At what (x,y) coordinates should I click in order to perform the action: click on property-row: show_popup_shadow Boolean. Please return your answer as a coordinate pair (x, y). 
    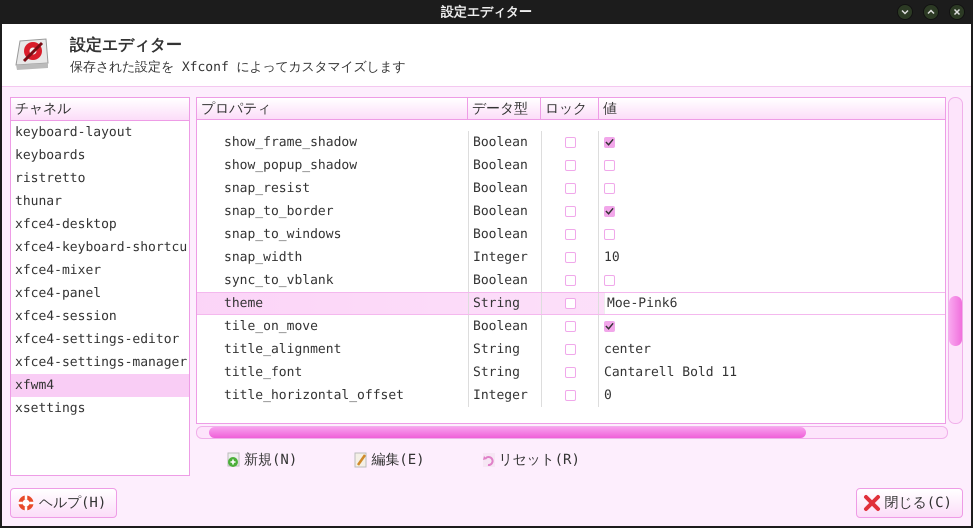
    Looking at the image, I should click on (571, 165).